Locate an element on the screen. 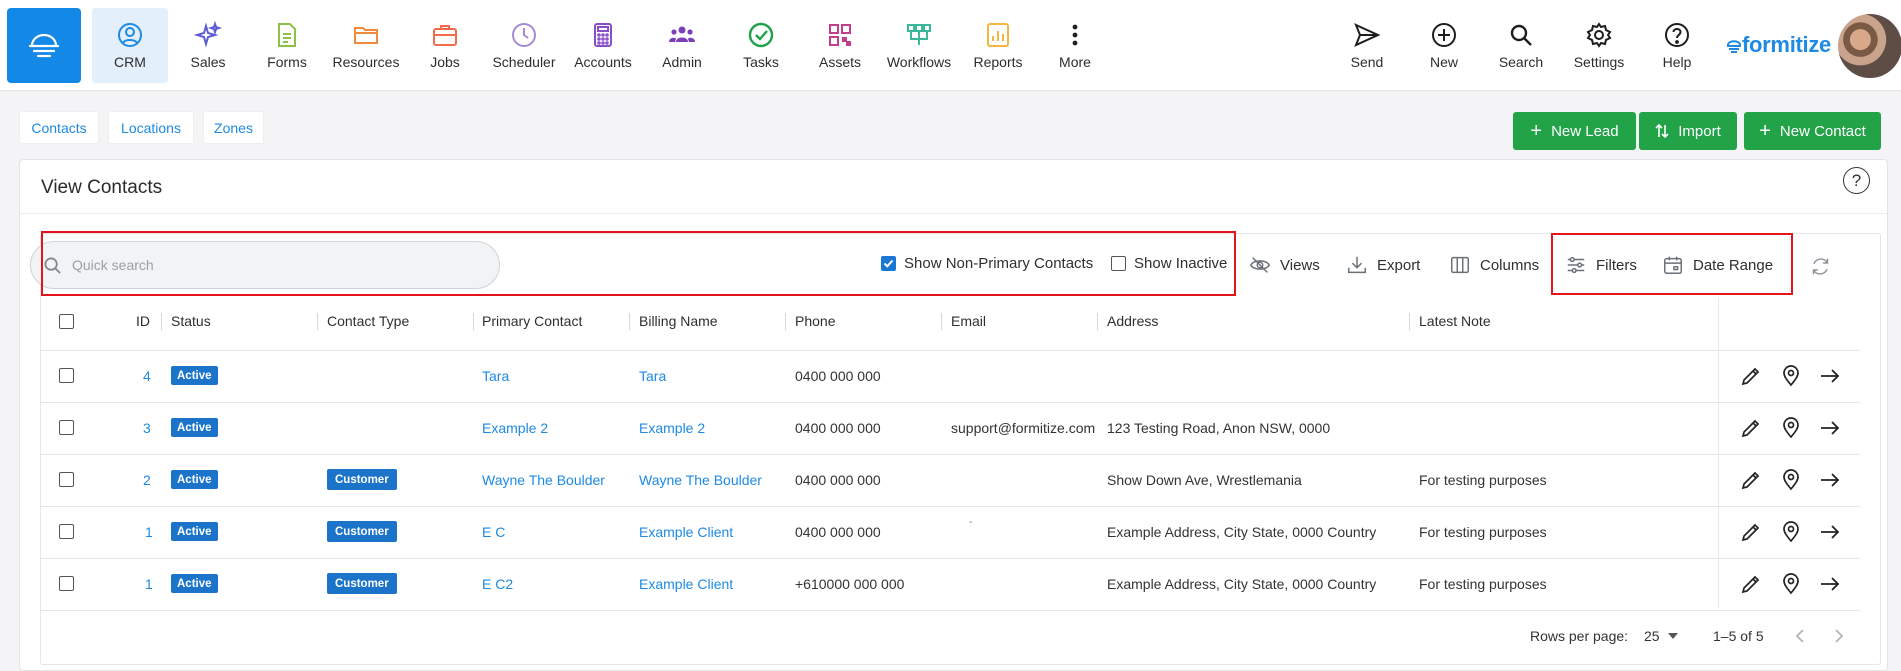  export-button: Export is located at coordinates (1383, 265).